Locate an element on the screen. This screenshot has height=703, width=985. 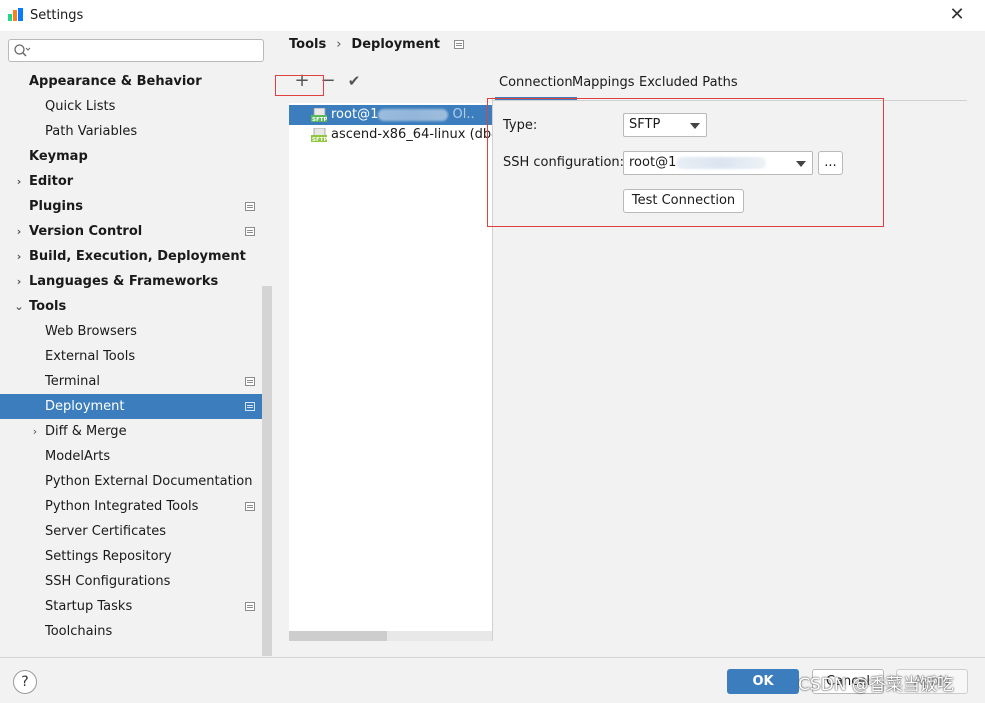
ok-button: OK is located at coordinates (763, 681).